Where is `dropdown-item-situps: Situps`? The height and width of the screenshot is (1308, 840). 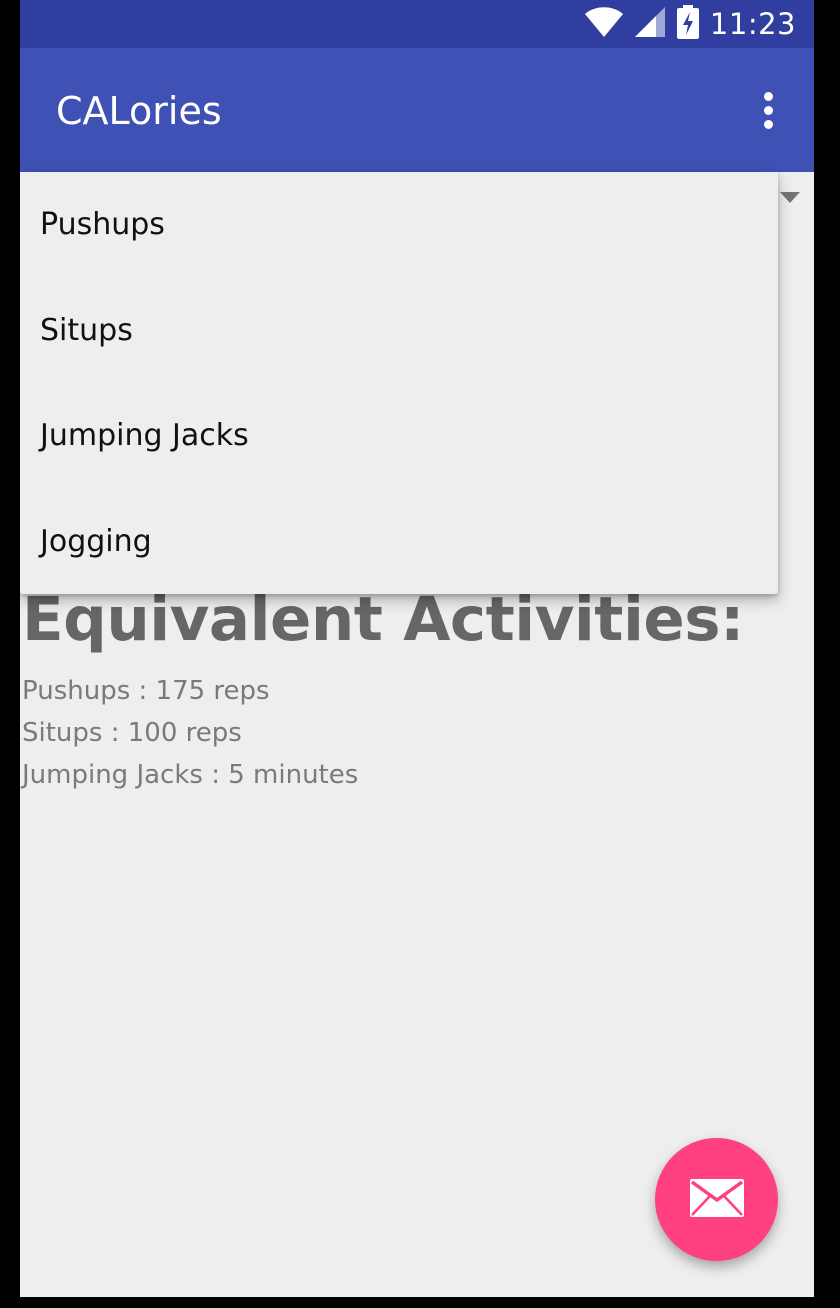
dropdown-item-situps: Situps is located at coordinates (399, 331).